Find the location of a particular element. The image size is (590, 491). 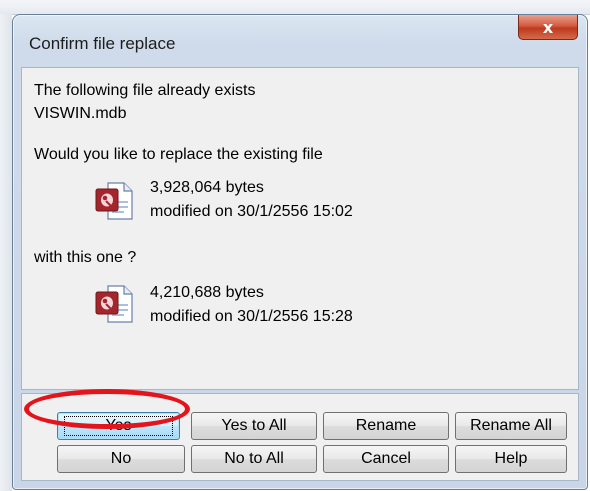

yes-to-all-label: Yes to All is located at coordinates (254, 425).